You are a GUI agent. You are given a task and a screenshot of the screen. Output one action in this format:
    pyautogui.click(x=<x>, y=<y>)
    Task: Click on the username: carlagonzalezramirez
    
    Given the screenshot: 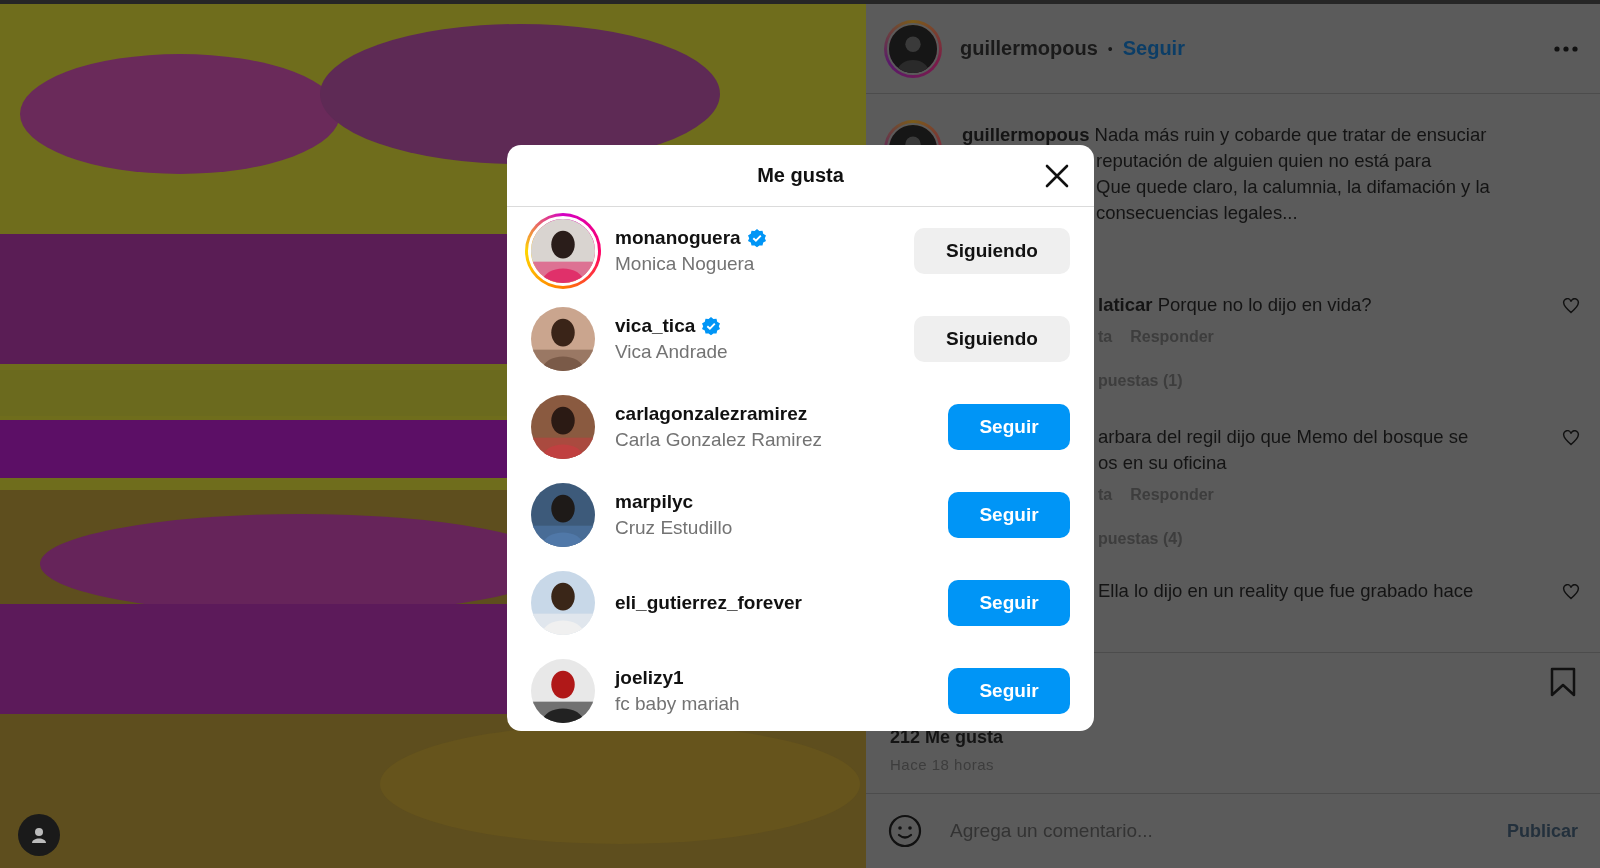 What is the action you would take?
    pyautogui.click(x=711, y=414)
    